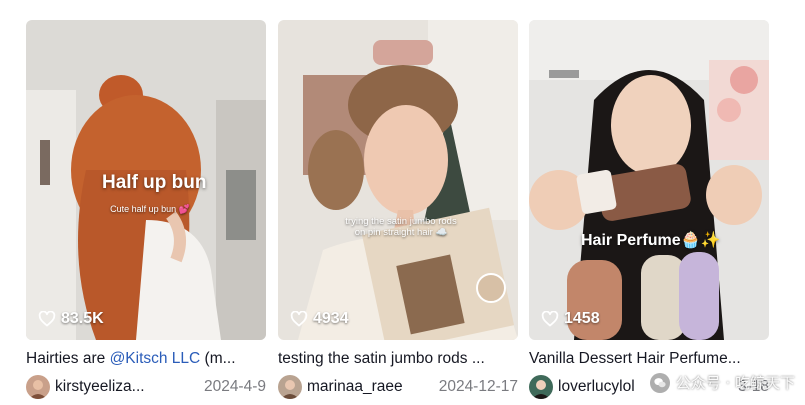 The height and width of the screenshot is (405, 805). Describe the element at coordinates (735, 383) in the screenshot. I see `watermark-text: 公众号 · 吃鲸天下` at that location.